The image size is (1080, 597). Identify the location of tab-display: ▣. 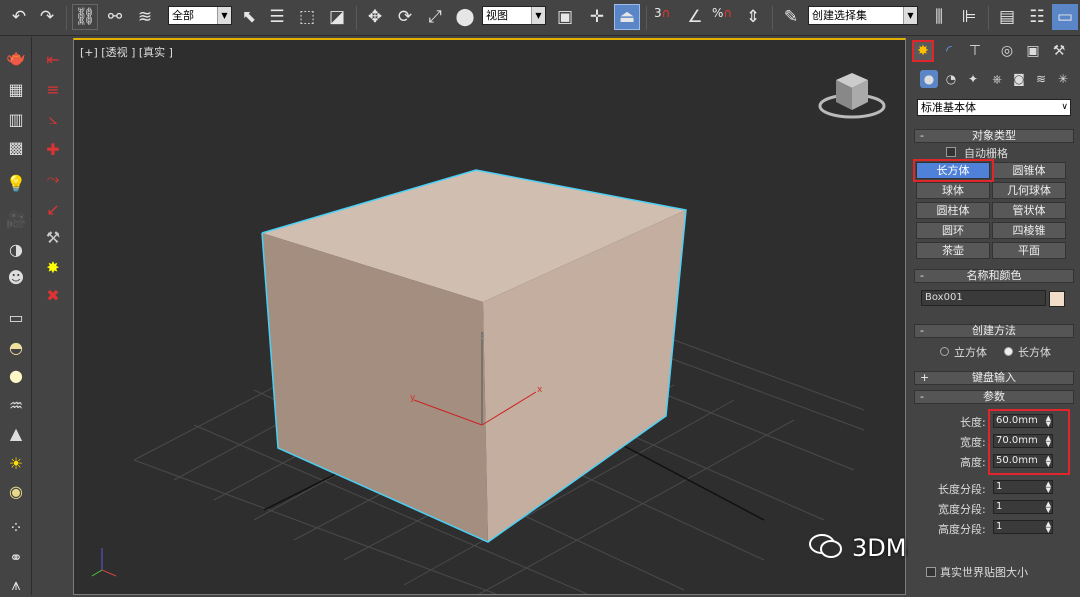
(1033, 51).